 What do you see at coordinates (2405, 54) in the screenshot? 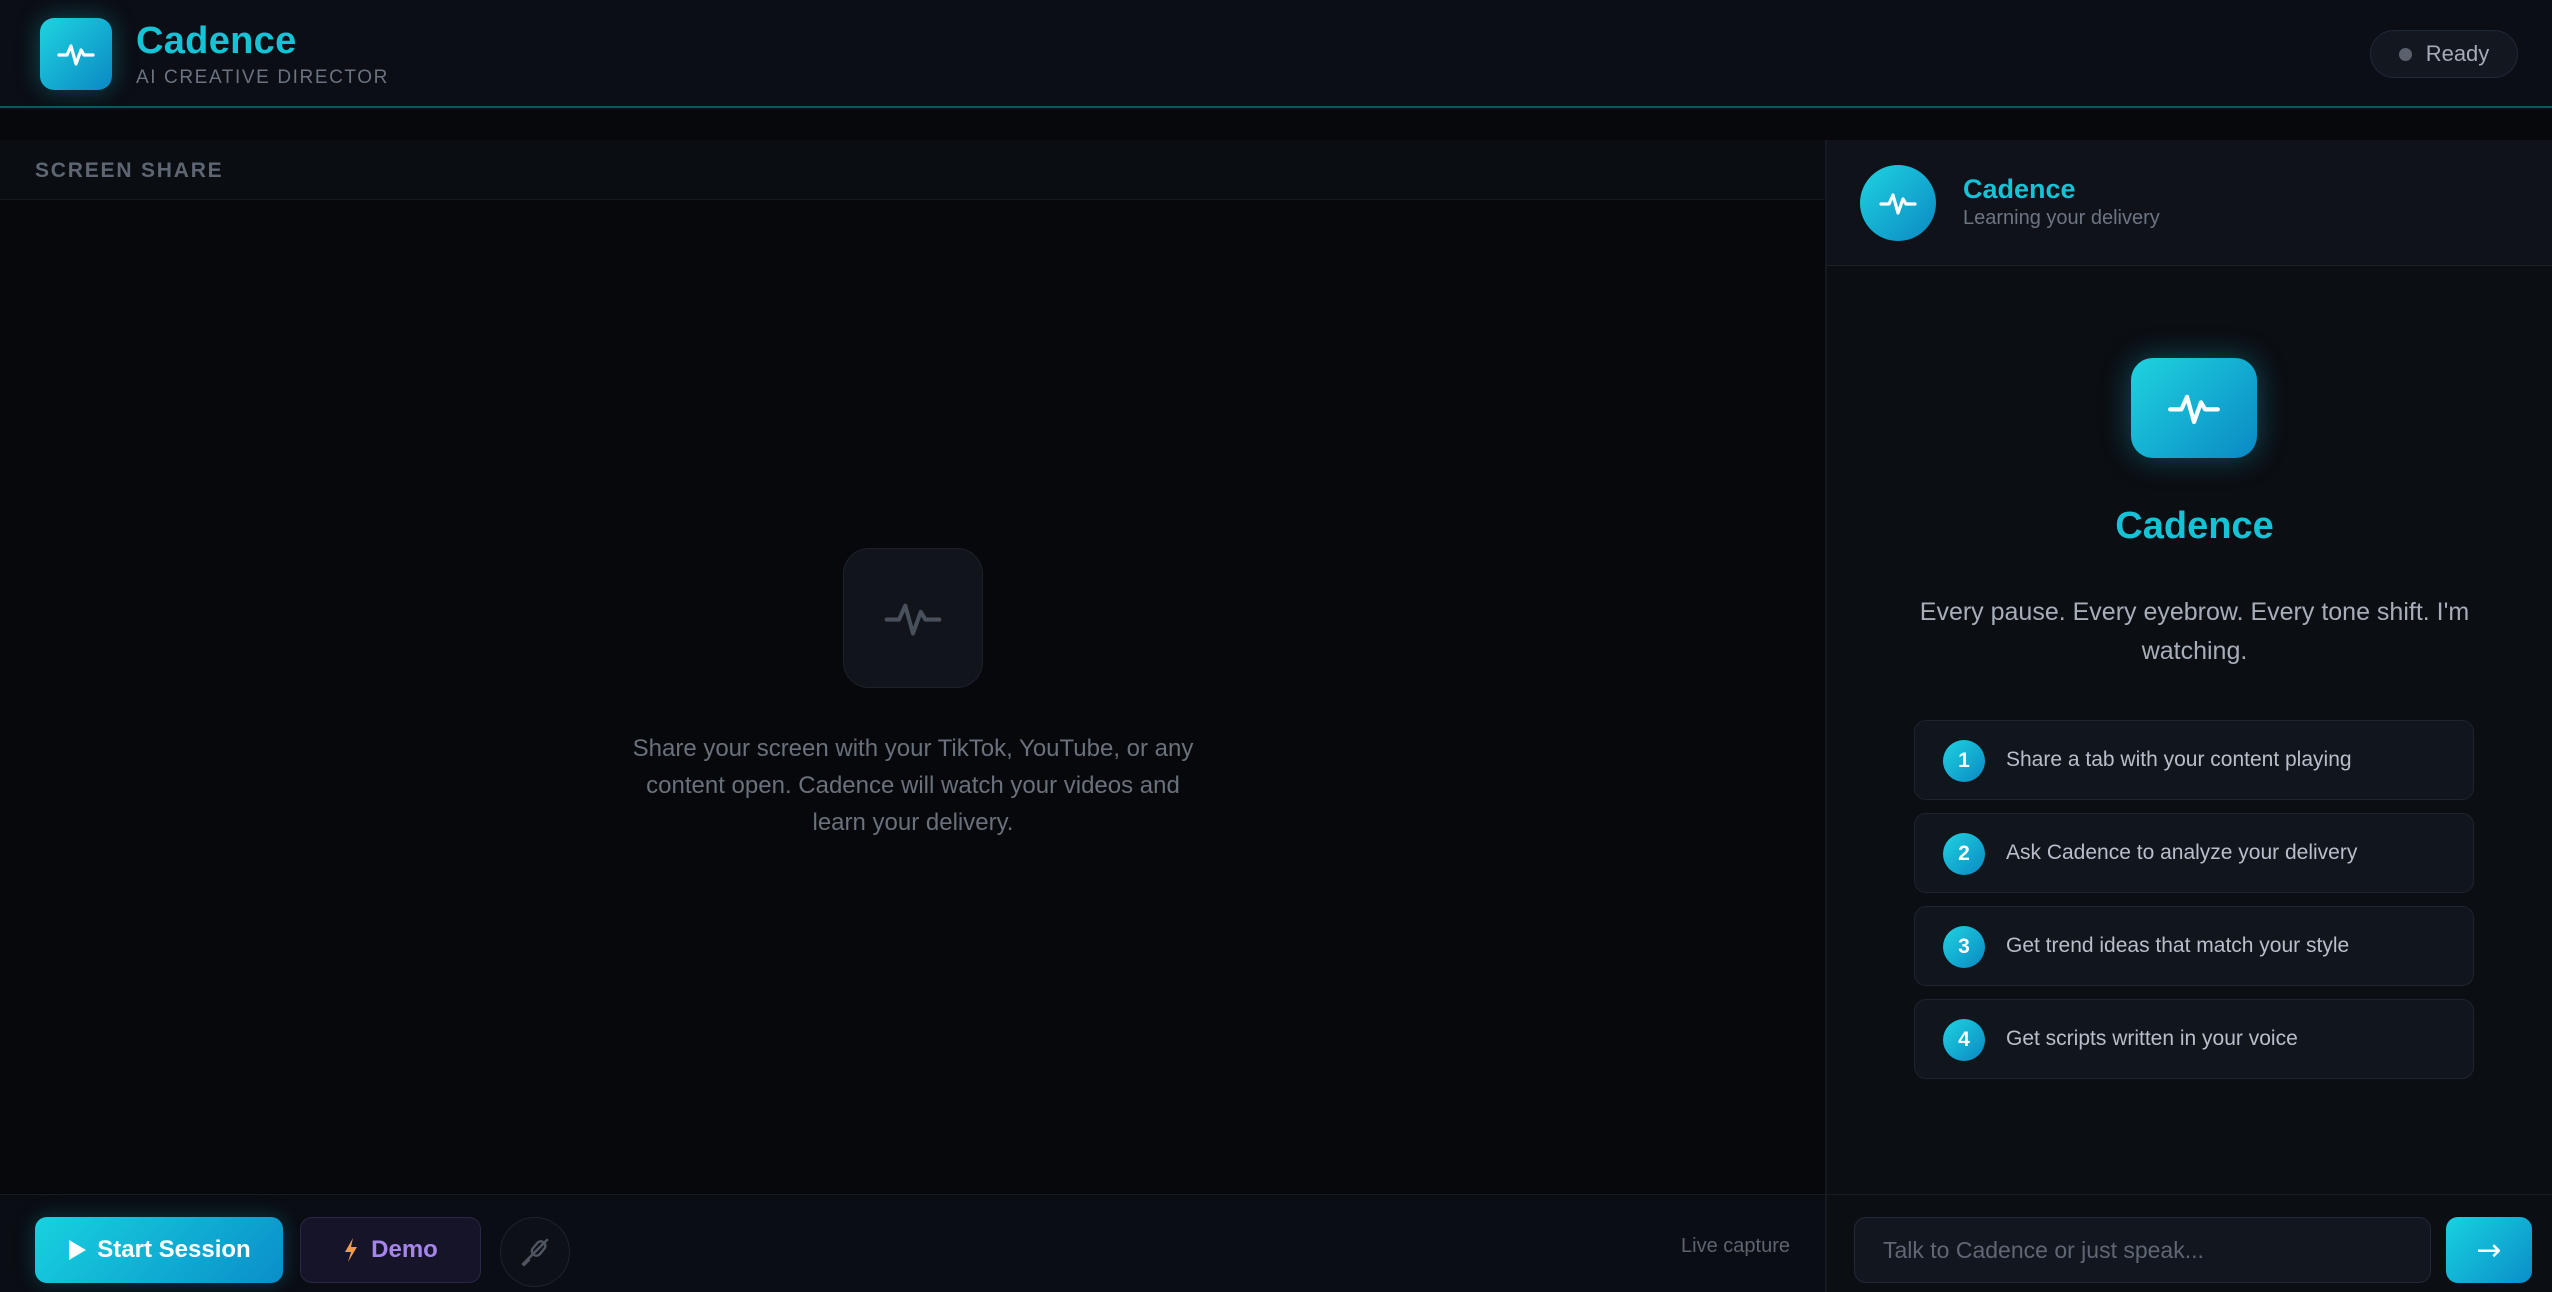
I see `status-dot-icon` at bounding box center [2405, 54].